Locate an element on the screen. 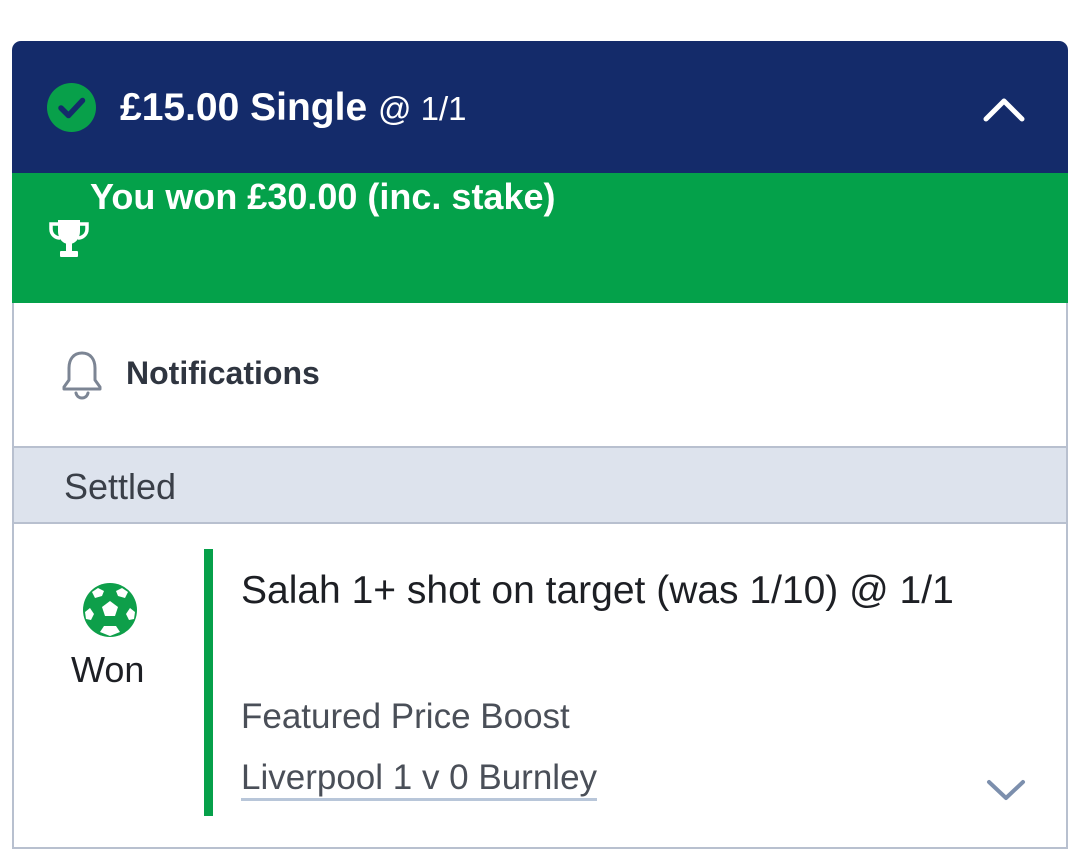 The width and height of the screenshot is (1080, 862). bet-odds: @ 1/1 is located at coordinates (422, 108).